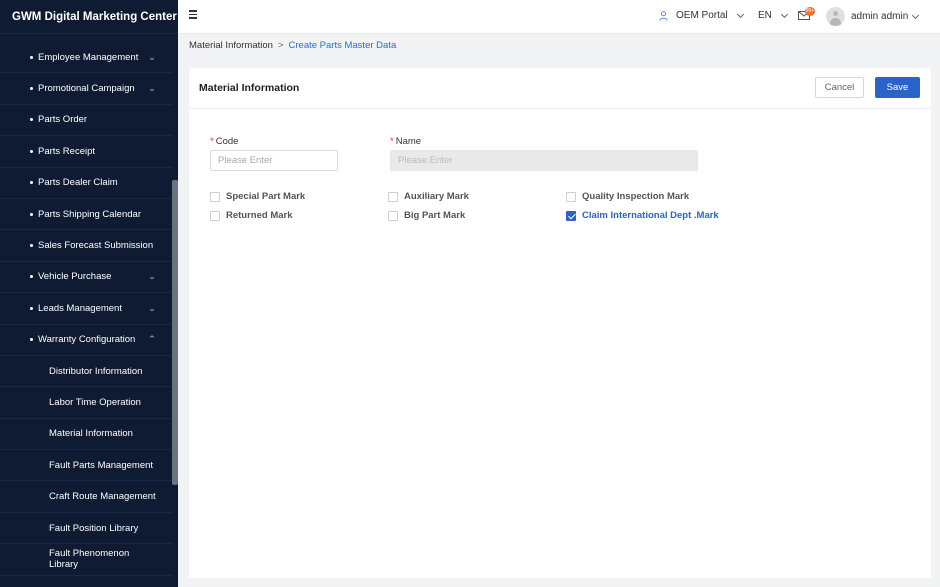 This screenshot has width=940, height=587. I want to click on sidebar-item-parts-receipt: Parts Receipt, so click(86, 152).